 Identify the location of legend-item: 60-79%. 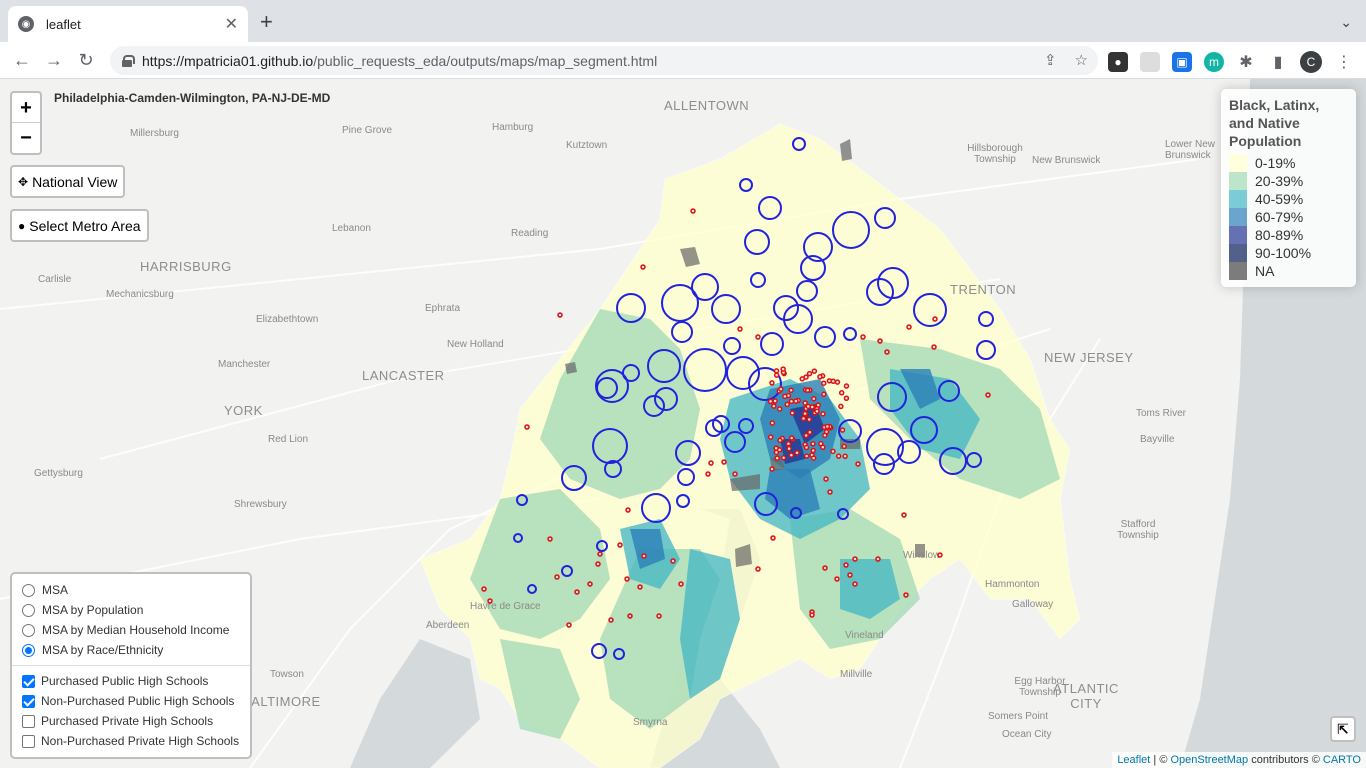
(1288, 217).